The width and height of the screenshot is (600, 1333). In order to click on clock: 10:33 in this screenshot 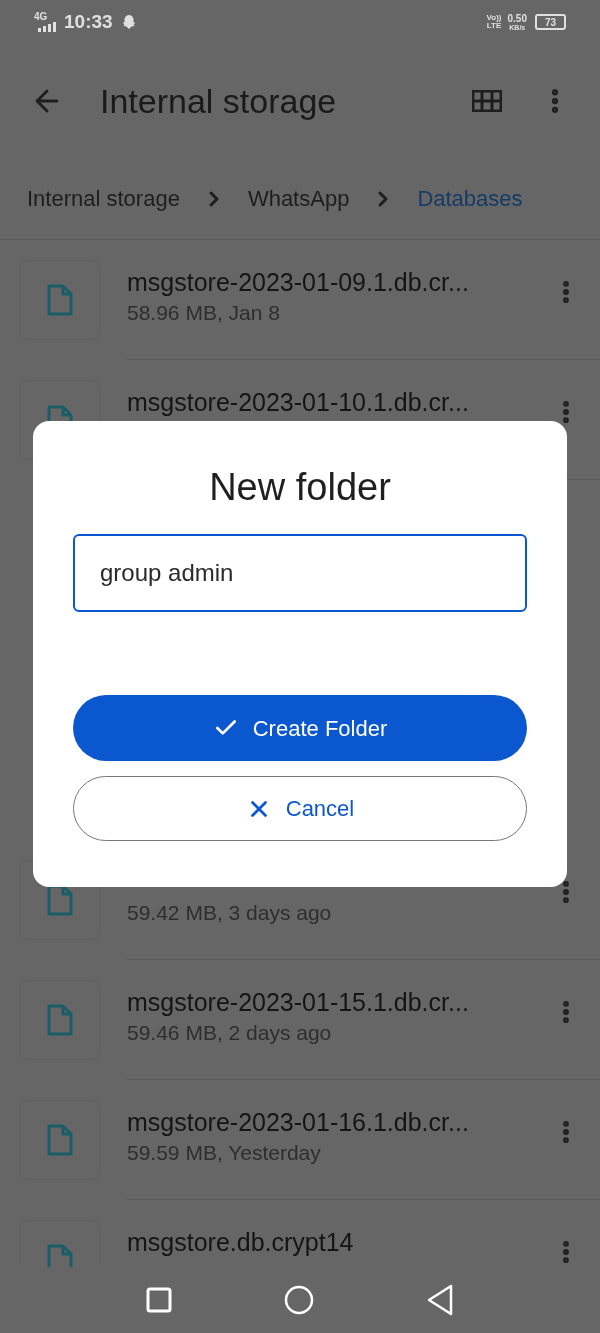, I will do `click(88, 21)`.